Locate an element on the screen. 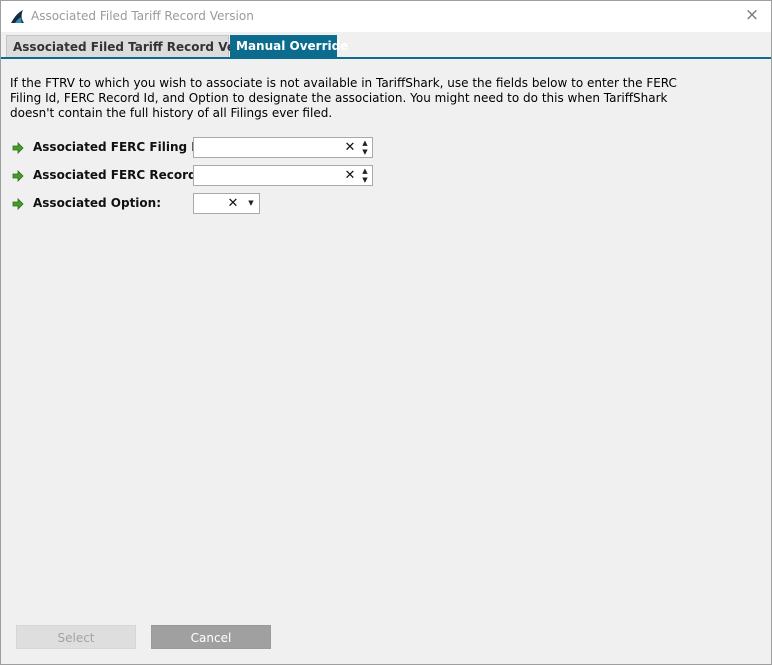  option-row: Associated Option: ✕ ▼ is located at coordinates (200, 204).